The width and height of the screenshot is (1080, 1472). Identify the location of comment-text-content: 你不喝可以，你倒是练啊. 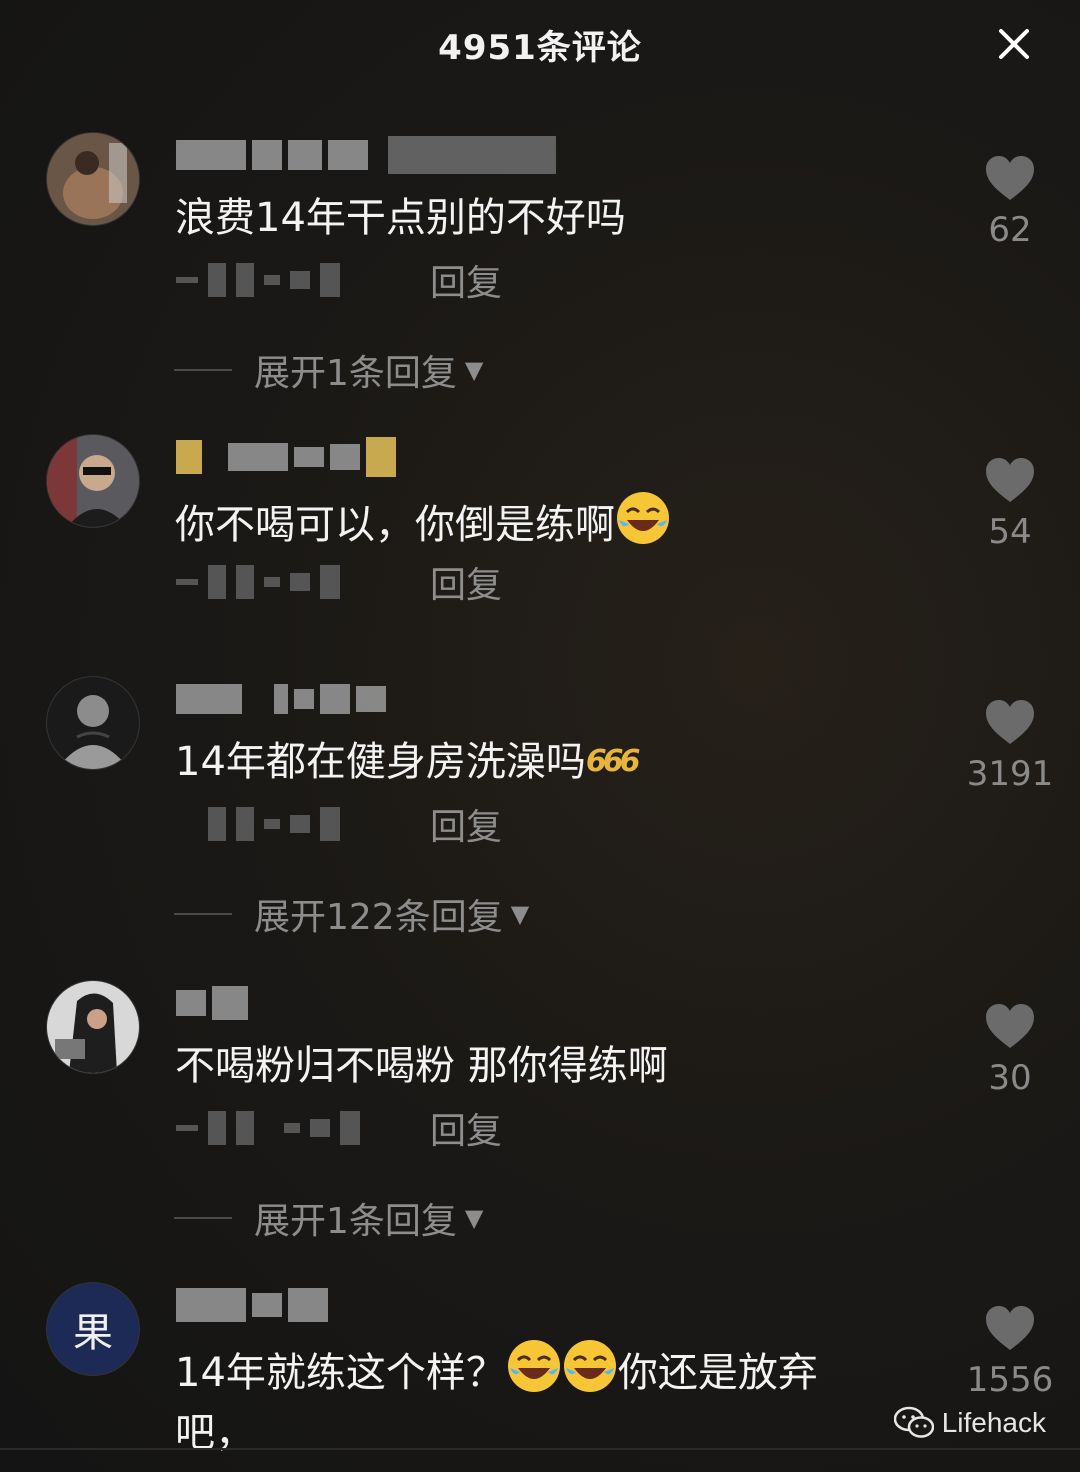
(395, 525).